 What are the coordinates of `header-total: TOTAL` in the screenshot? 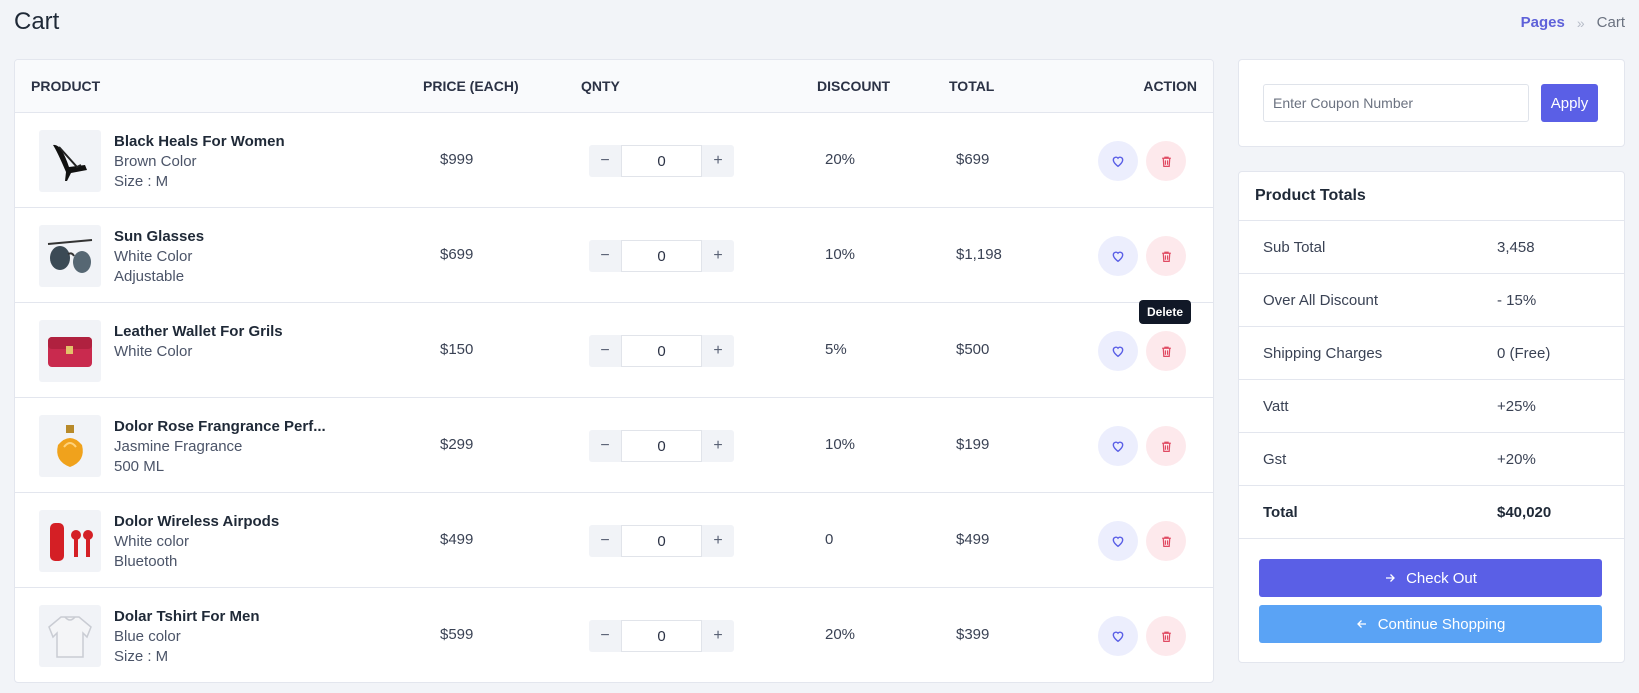 It's located at (972, 86).